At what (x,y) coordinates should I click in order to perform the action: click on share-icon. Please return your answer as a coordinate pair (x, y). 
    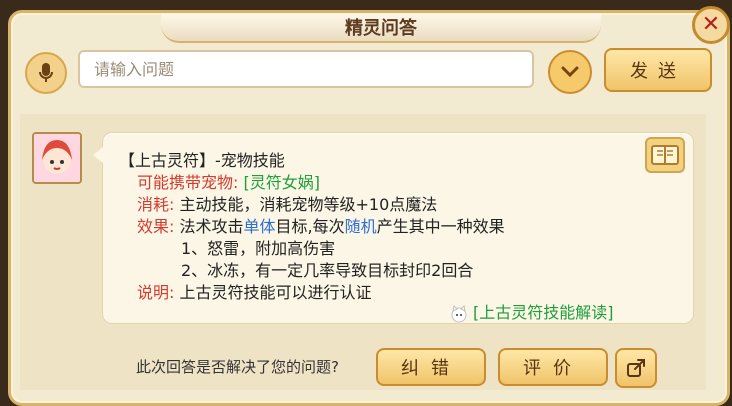
    Looking at the image, I should click on (636, 368).